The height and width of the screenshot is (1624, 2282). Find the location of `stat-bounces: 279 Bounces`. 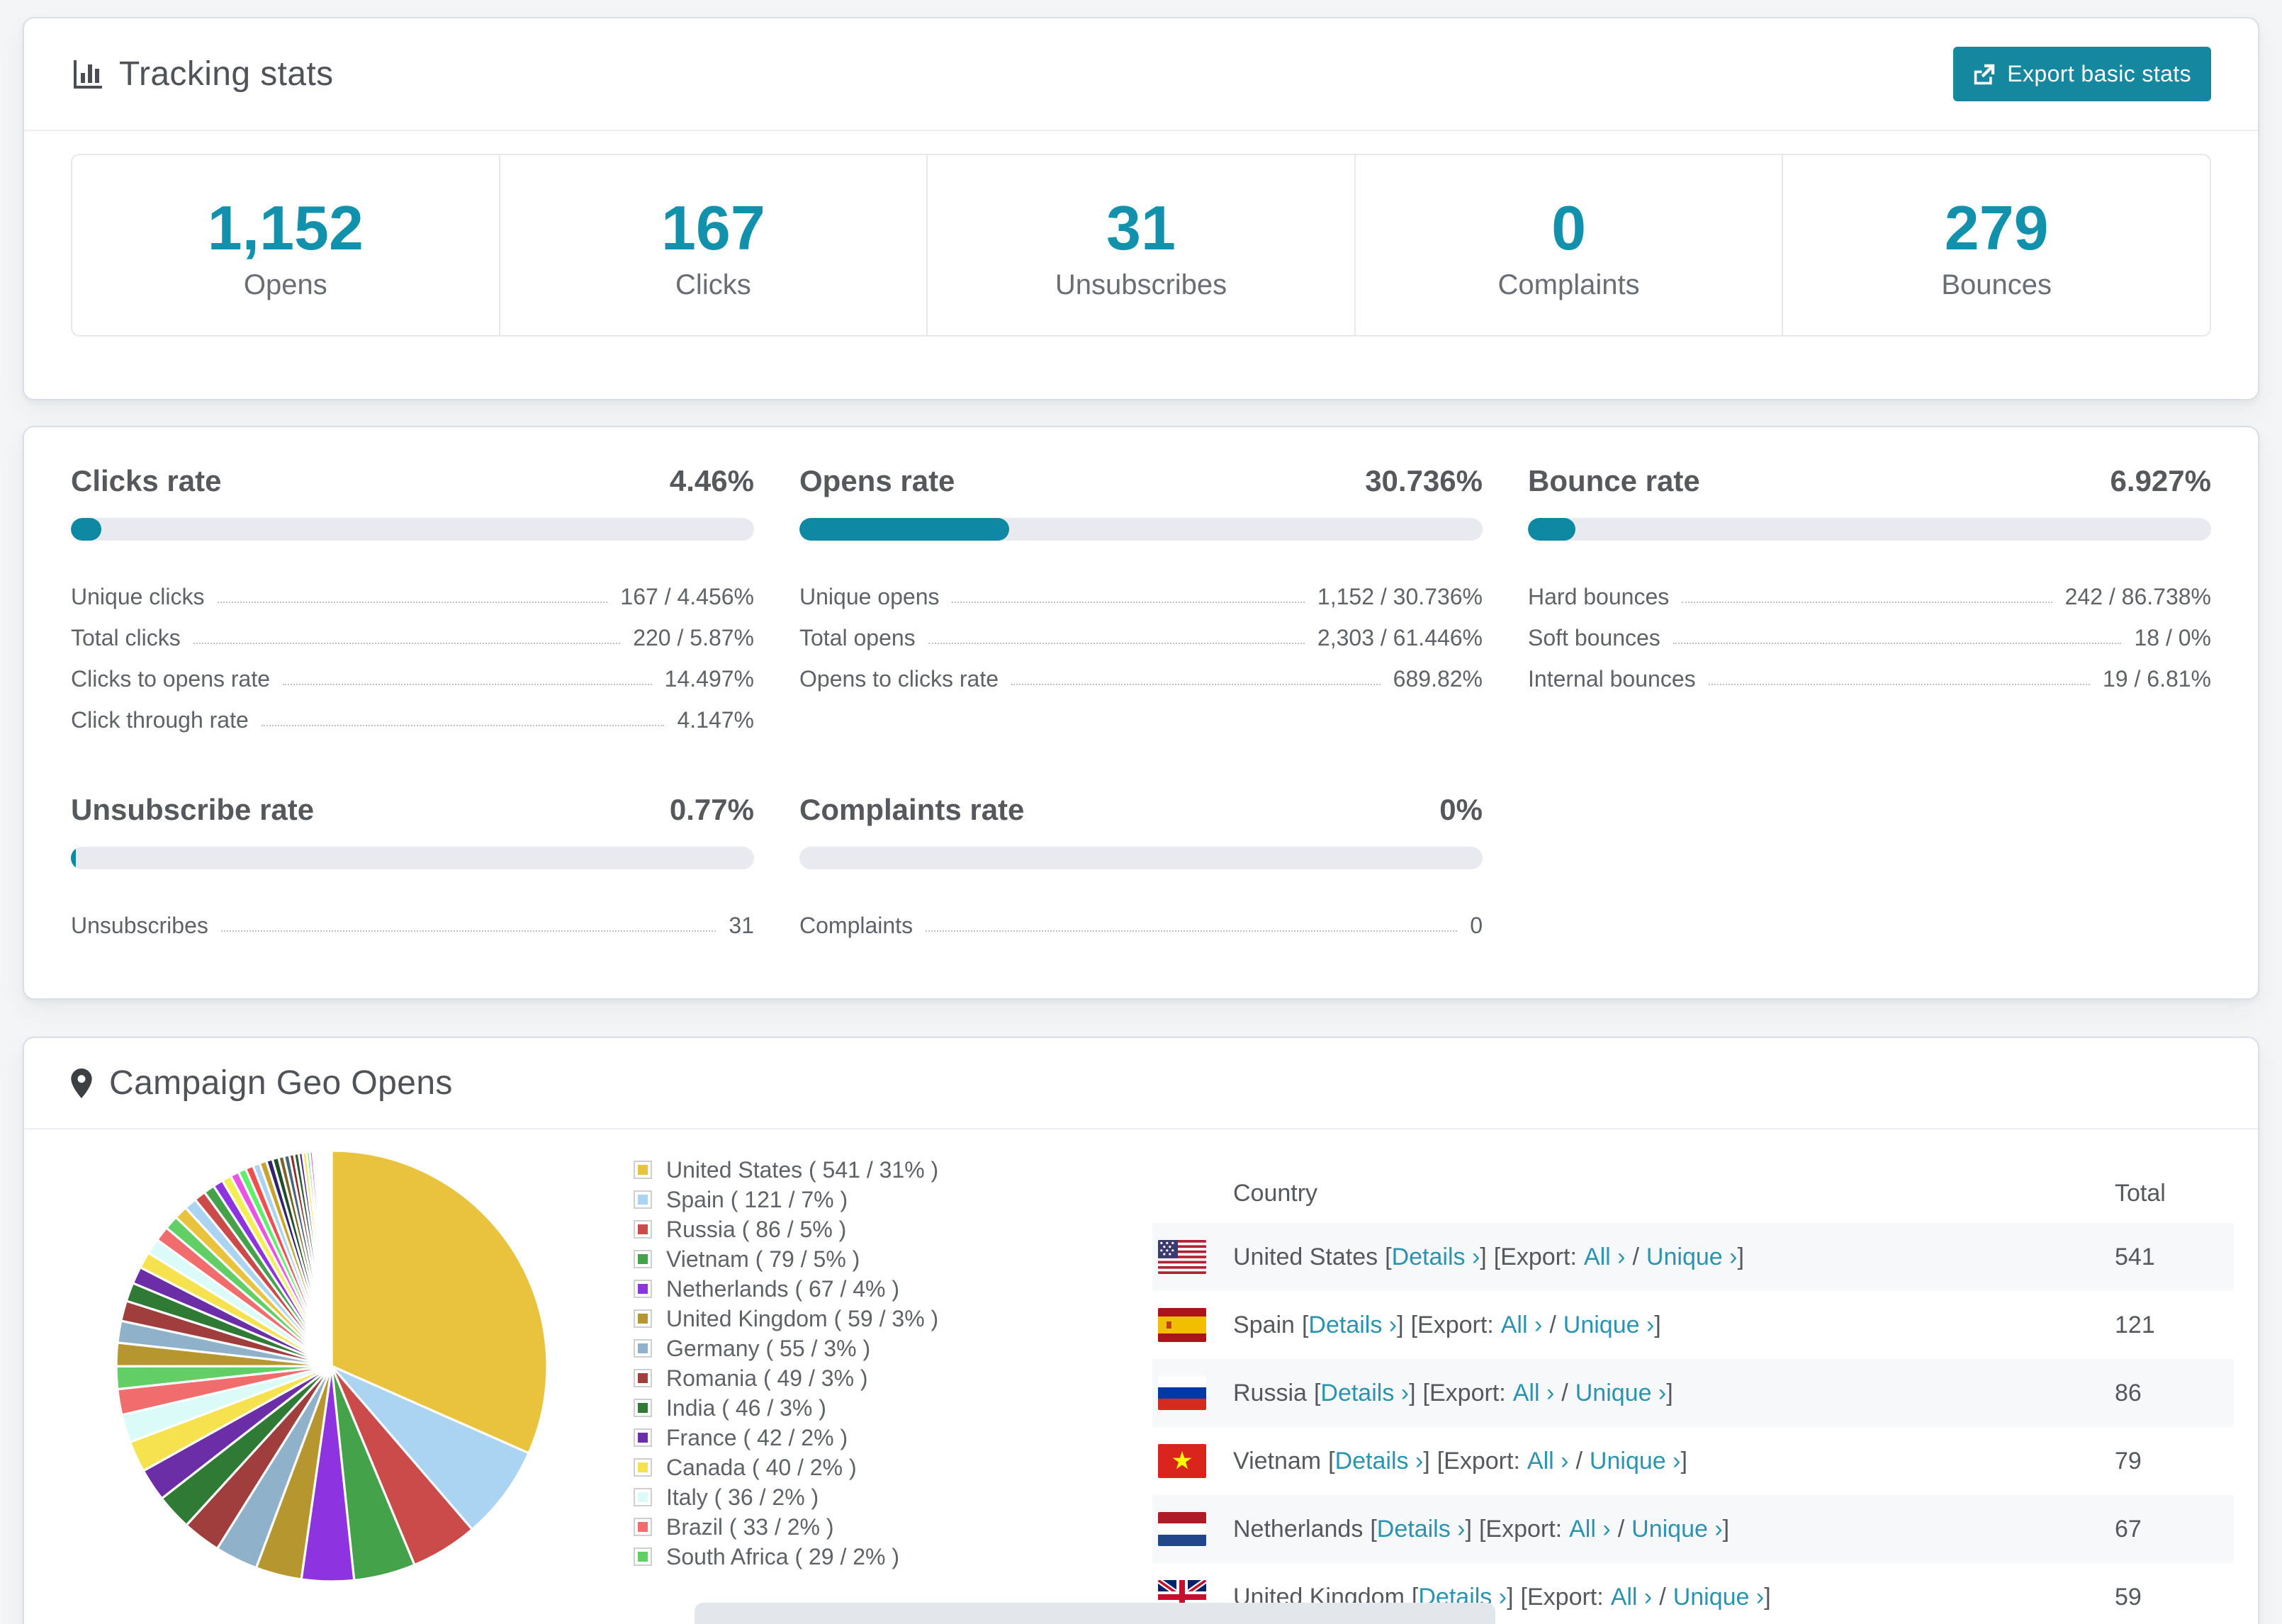

stat-bounces: 279 Bounces is located at coordinates (1997, 245).